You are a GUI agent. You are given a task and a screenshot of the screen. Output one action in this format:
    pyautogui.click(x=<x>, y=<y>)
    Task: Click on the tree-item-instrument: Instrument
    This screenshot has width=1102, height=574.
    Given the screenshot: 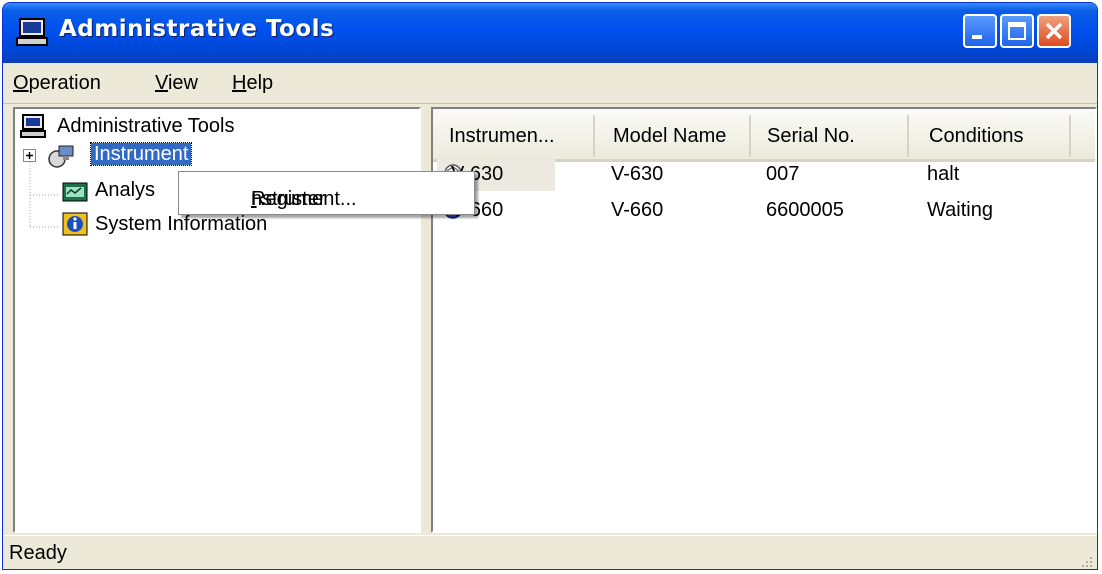 What is the action you would take?
    pyautogui.click(x=141, y=154)
    